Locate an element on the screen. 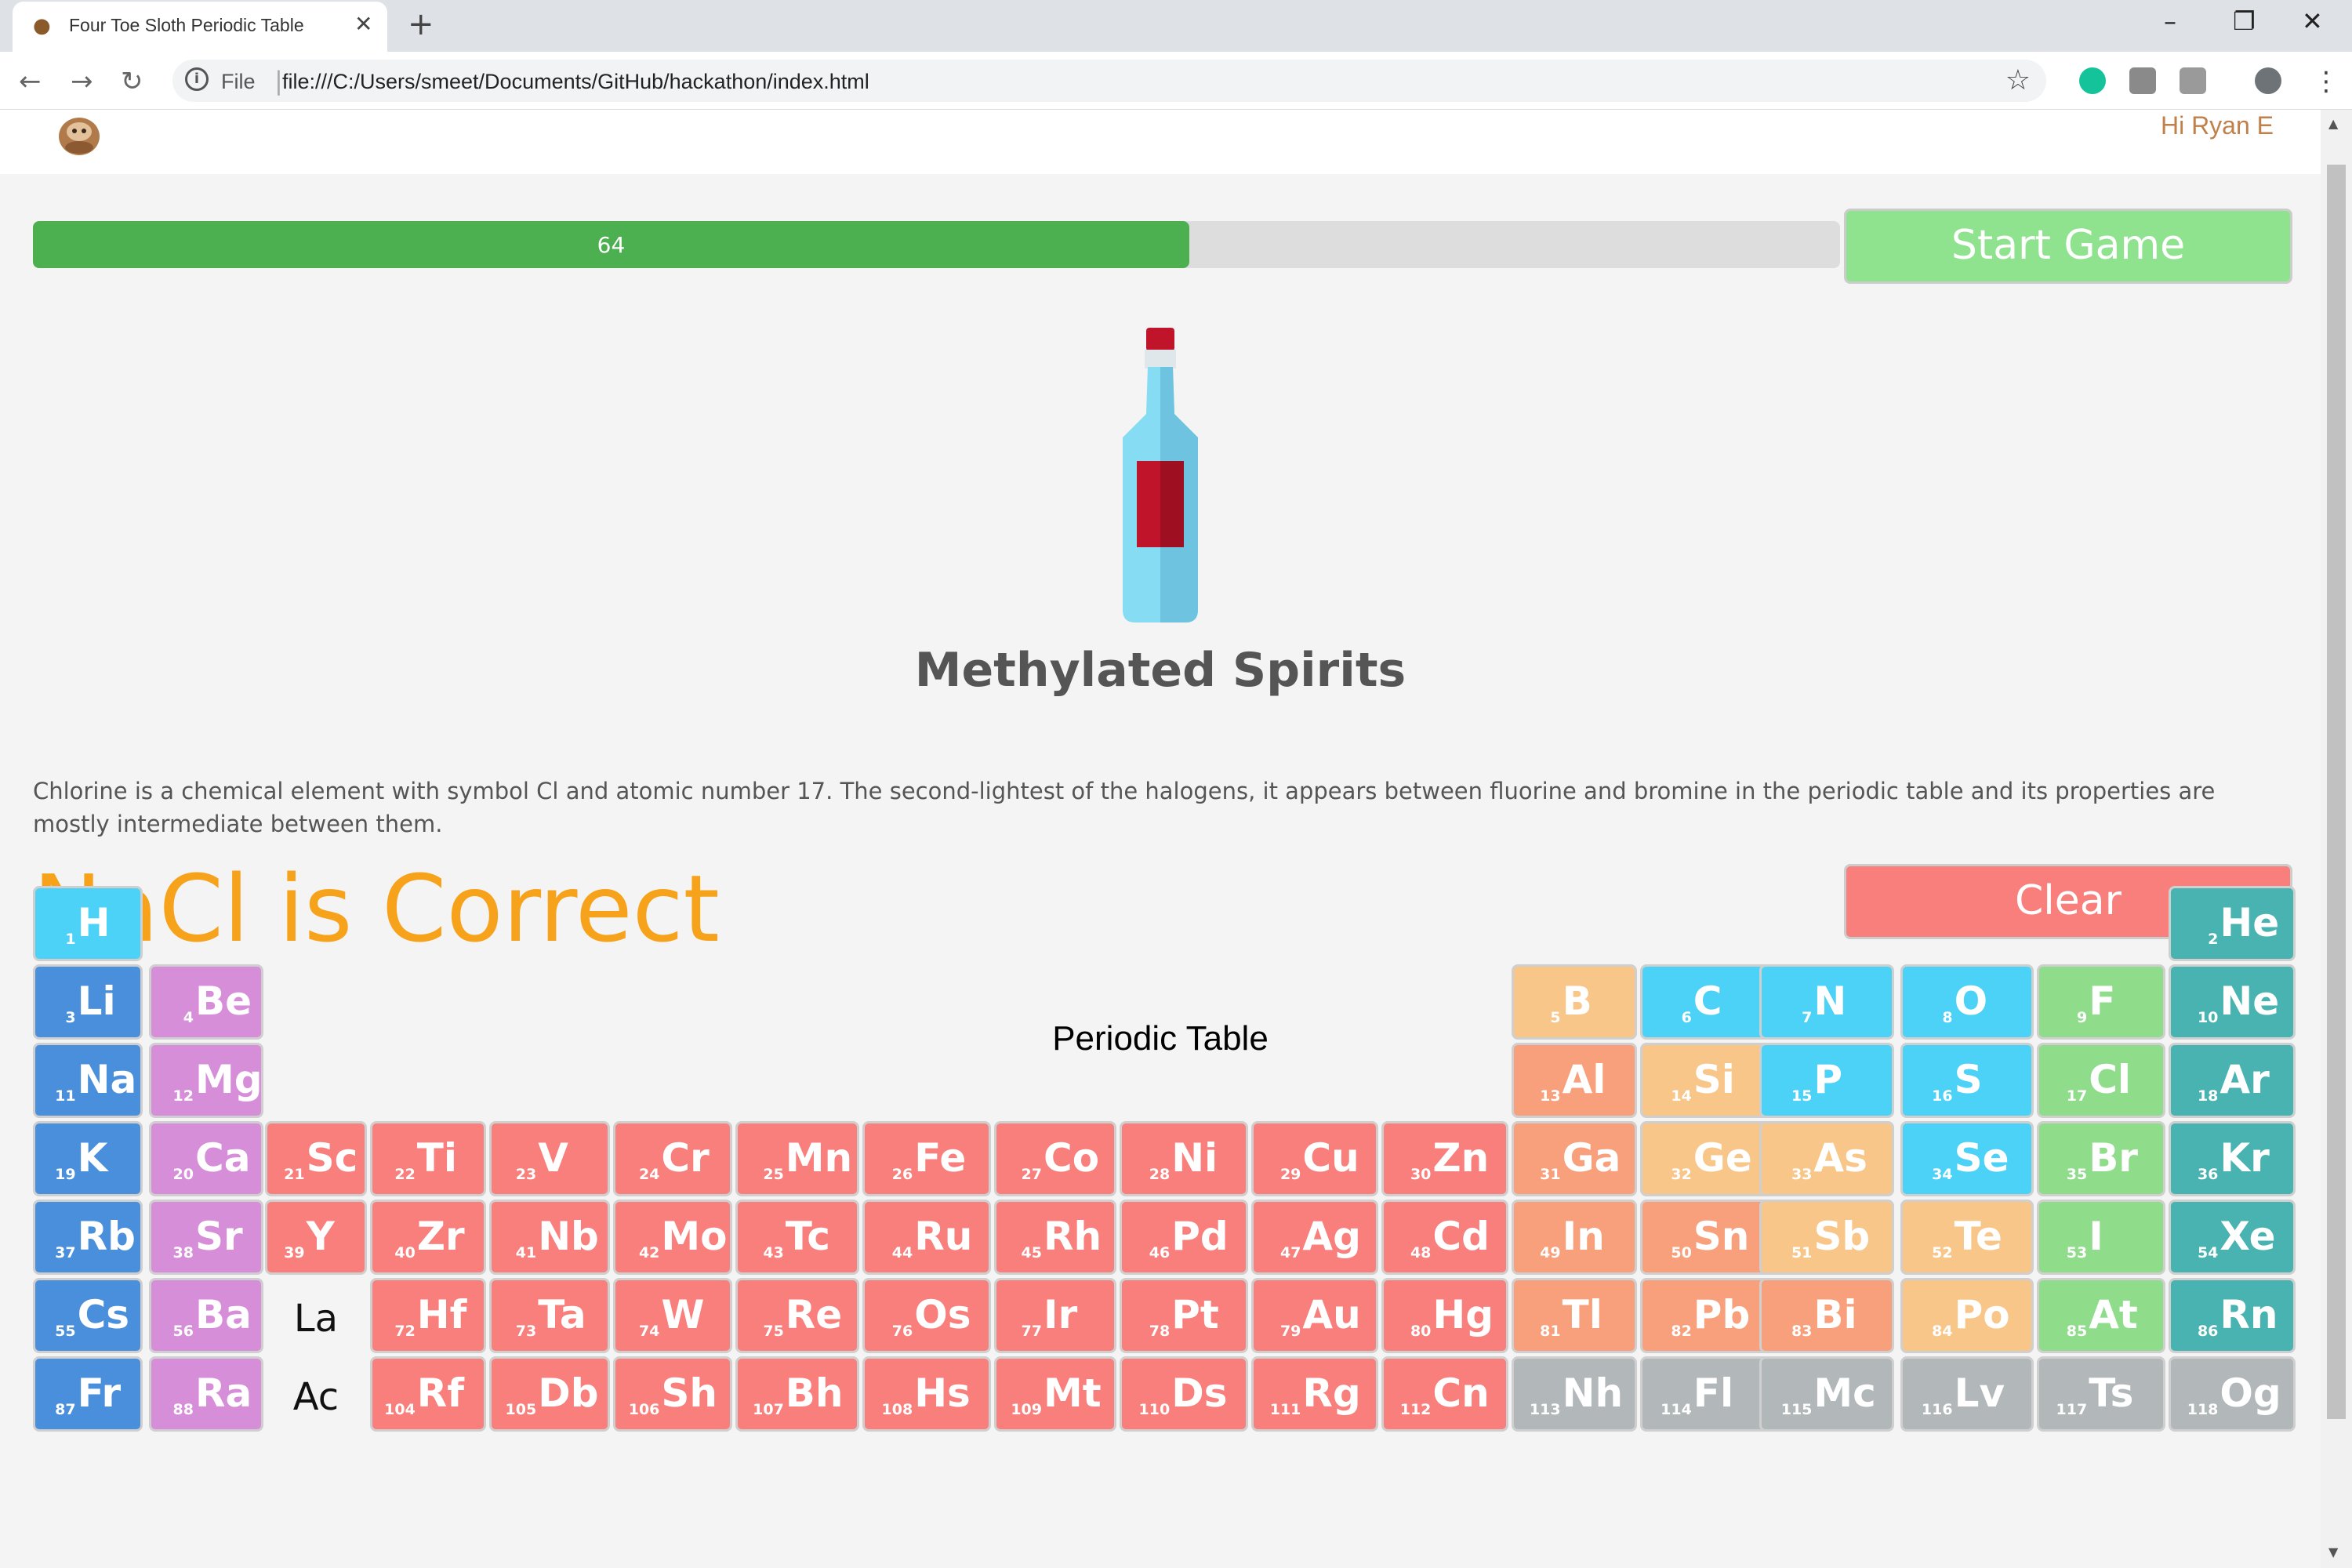 This screenshot has height=1568, width=2352. element-sh: 106 Sh is located at coordinates (672, 1394).